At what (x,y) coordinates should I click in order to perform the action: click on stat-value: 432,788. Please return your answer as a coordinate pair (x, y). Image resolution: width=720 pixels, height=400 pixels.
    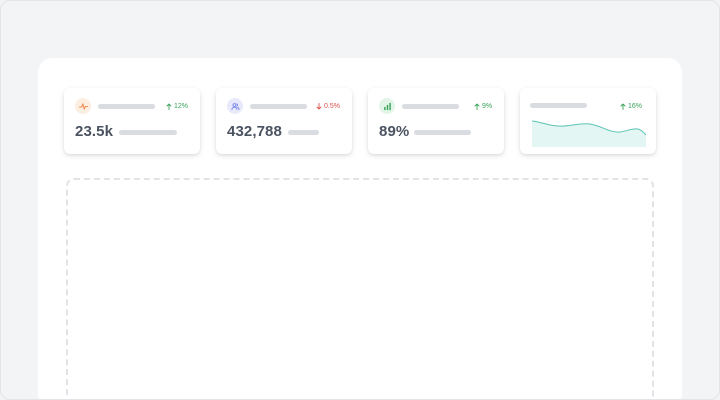
    Looking at the image, I should click on (254, 131).